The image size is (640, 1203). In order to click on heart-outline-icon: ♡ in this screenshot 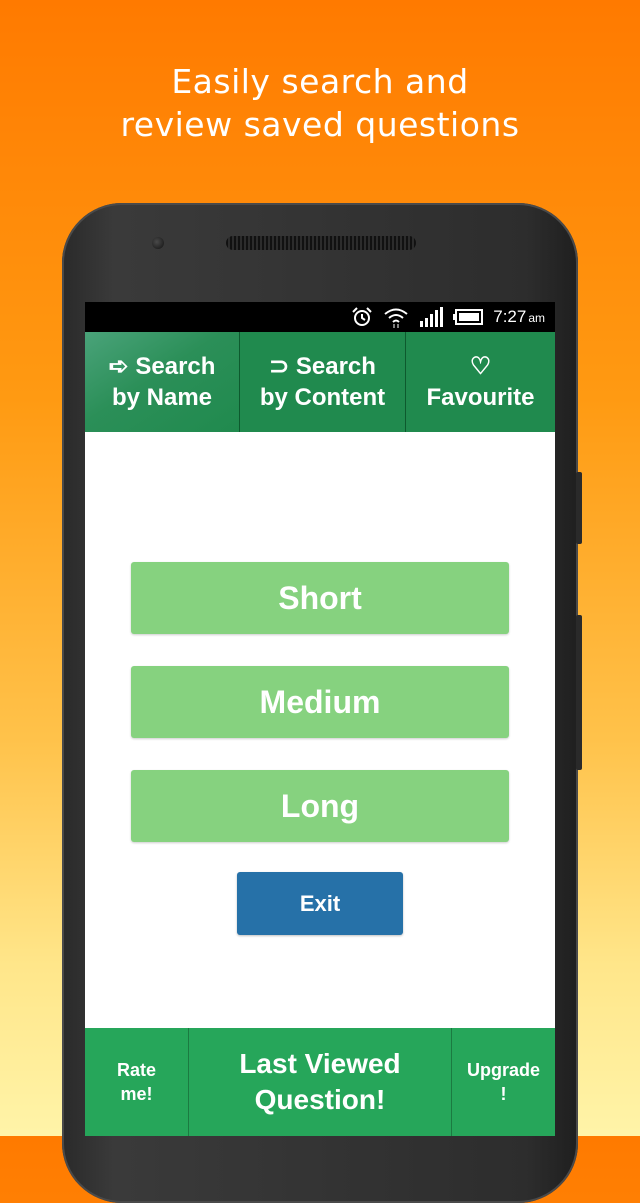, I will do `click(480, 366)`.